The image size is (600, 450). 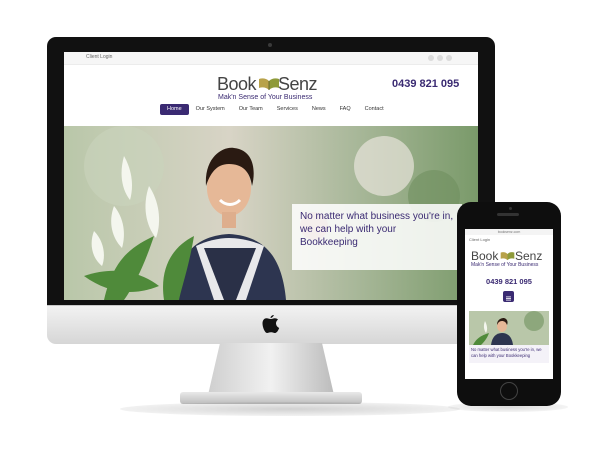 I want to click on mobile-site-logo: Book Senz Mak'n Sense of Your Business, so click(x=511, y=259).